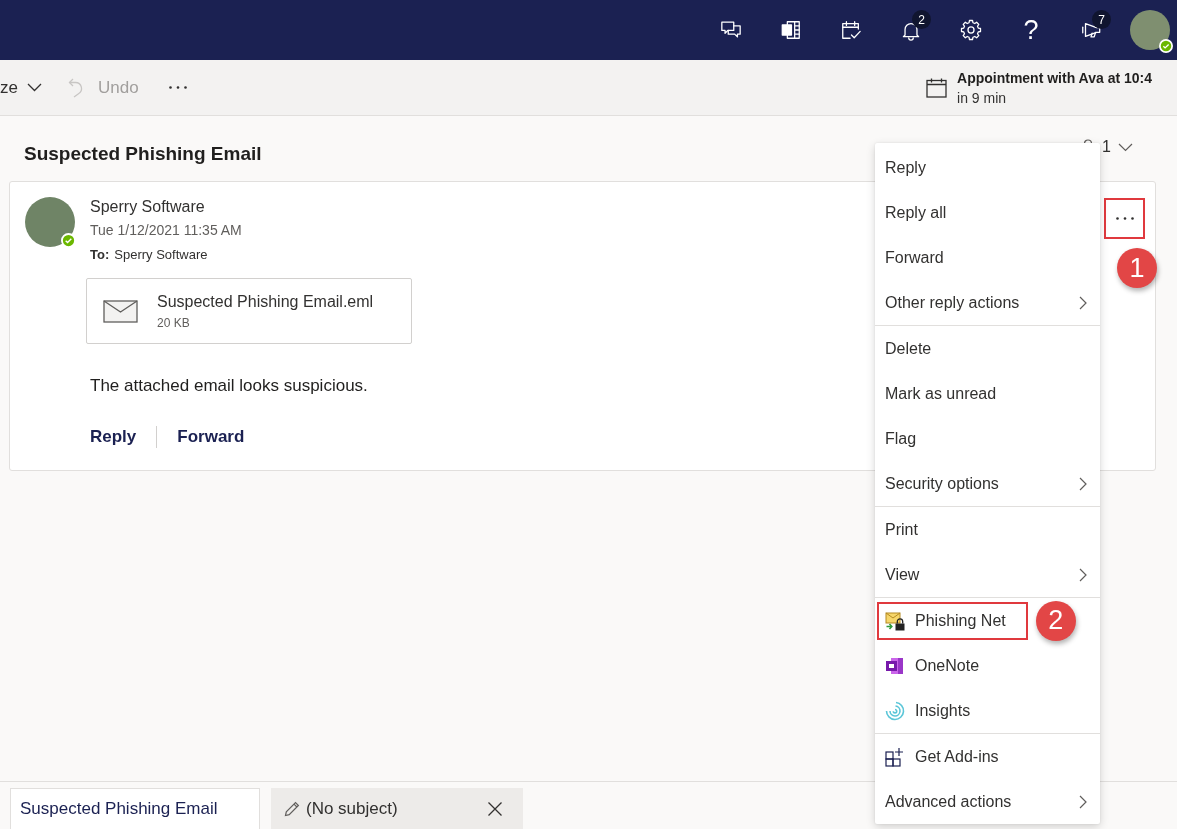 This screenshot has height=829, width=1177. Describe the element at coordinates (895, 620) in the screenshot. I see `envelope-lock-icon` at that location.